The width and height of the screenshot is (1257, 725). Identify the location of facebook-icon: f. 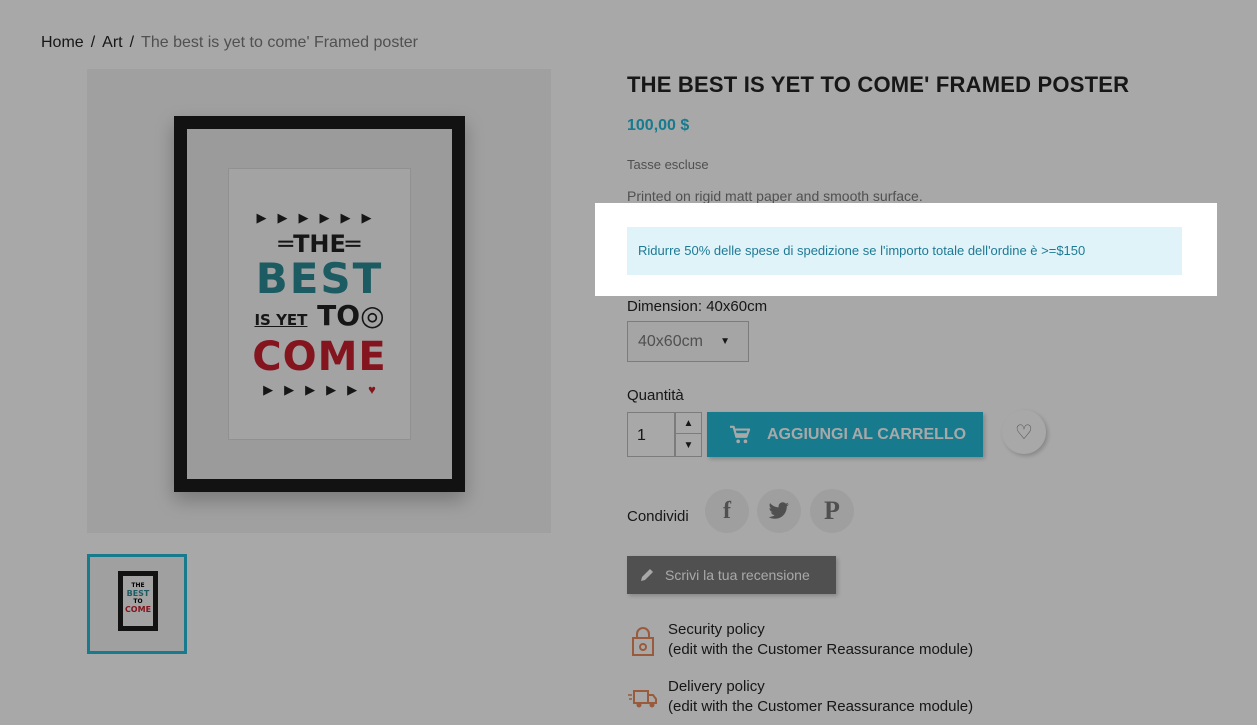
(727, 510).